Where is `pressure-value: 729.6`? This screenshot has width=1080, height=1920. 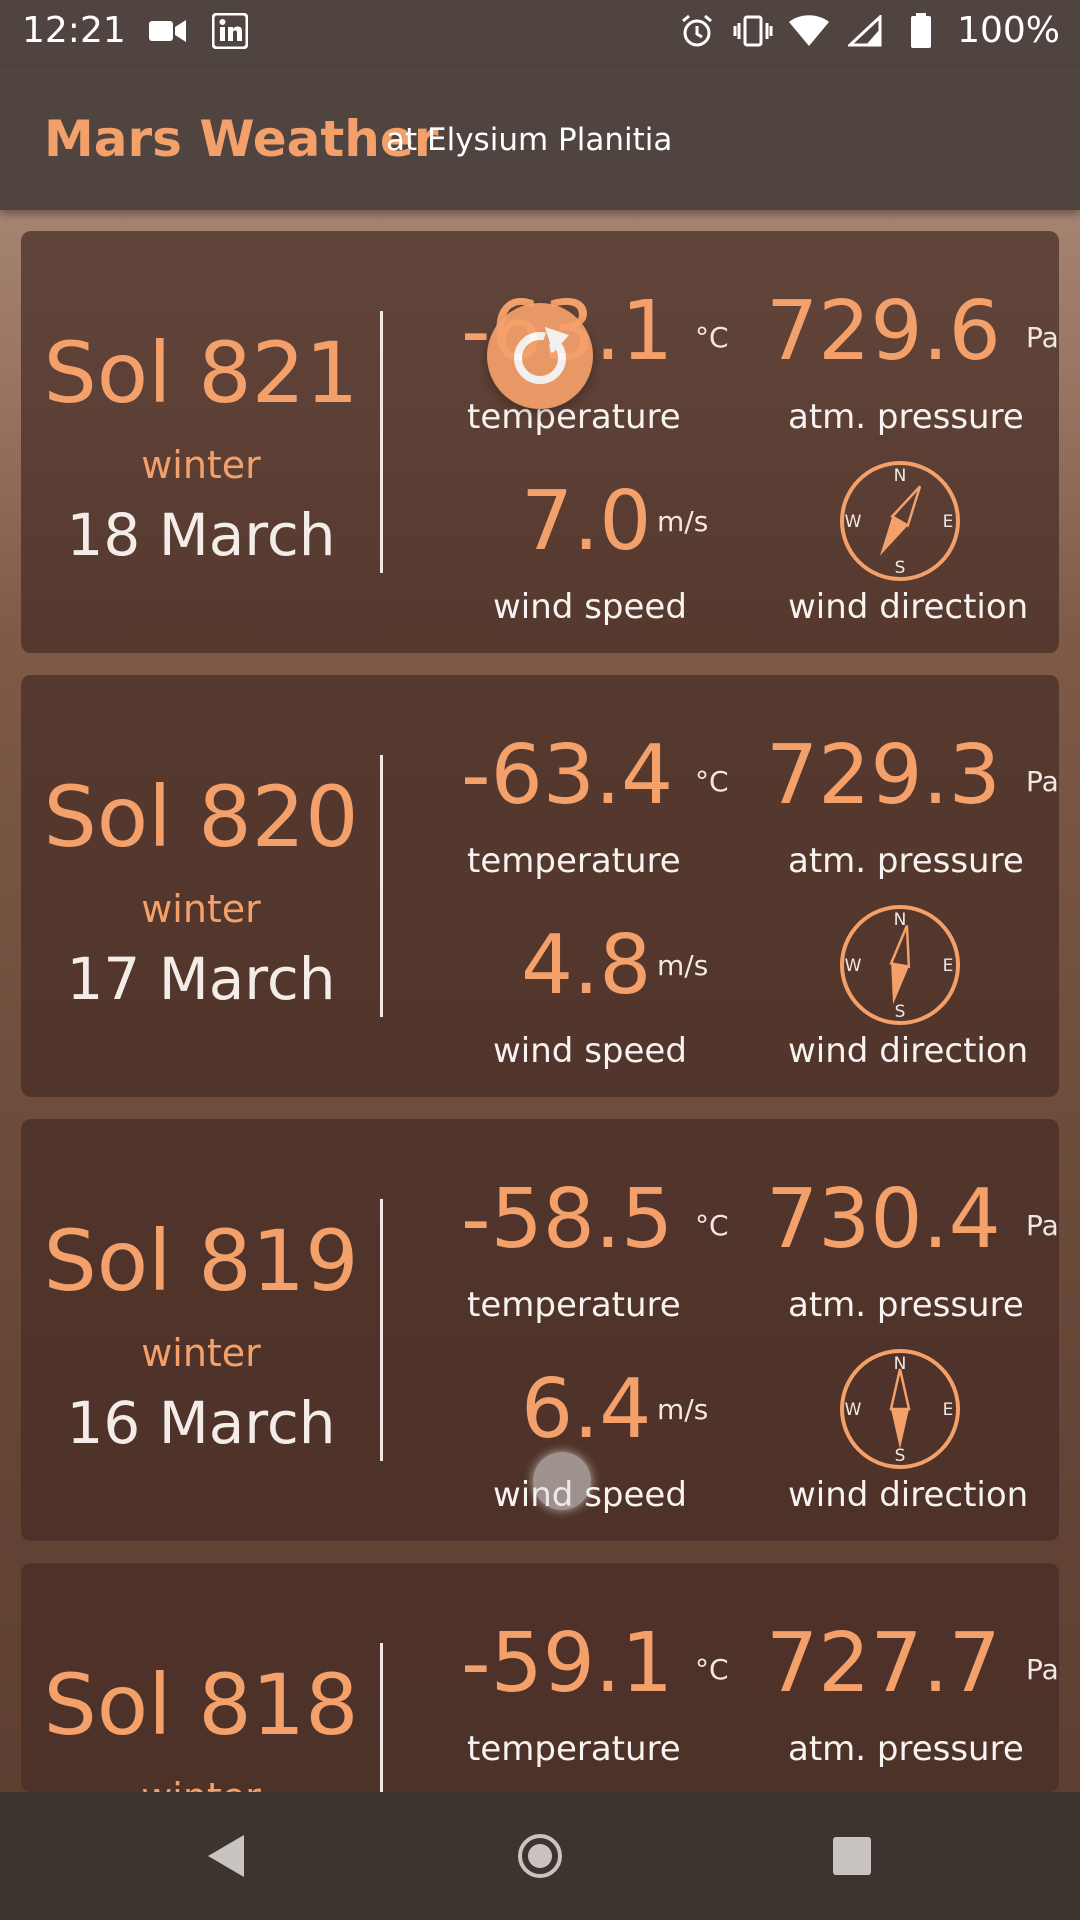
pressure-value: 729.6 is located at coordinates (883, 331).